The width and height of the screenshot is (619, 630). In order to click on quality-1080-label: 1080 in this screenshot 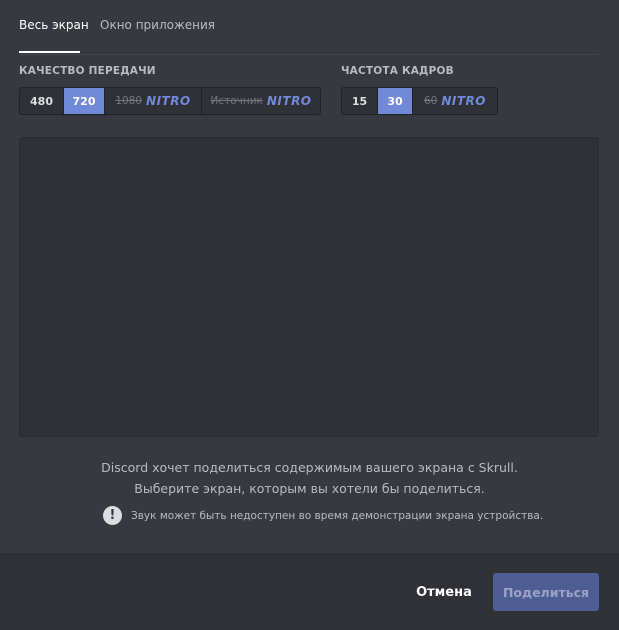, I will do `click(129, 101)`.